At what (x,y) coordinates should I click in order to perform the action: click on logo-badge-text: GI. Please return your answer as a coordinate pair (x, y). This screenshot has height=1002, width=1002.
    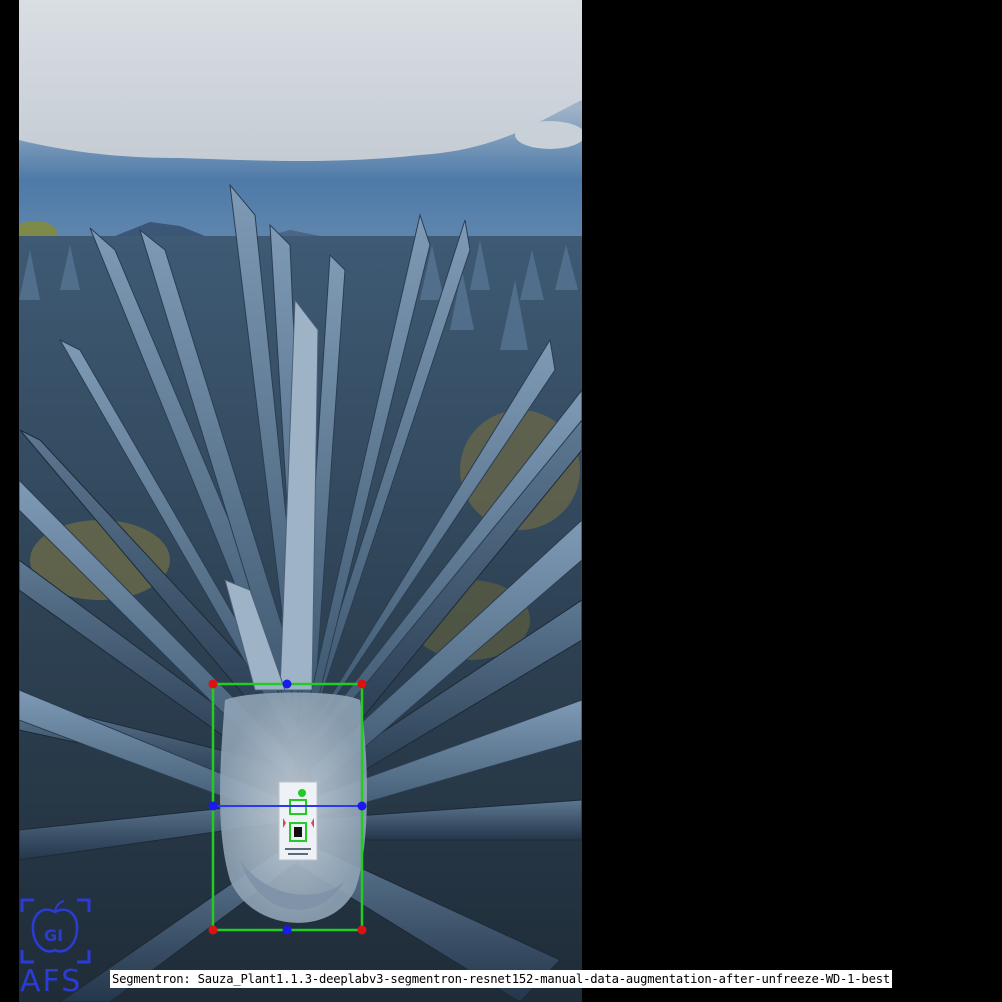
    Looking at the image, I should click on (53, 935).